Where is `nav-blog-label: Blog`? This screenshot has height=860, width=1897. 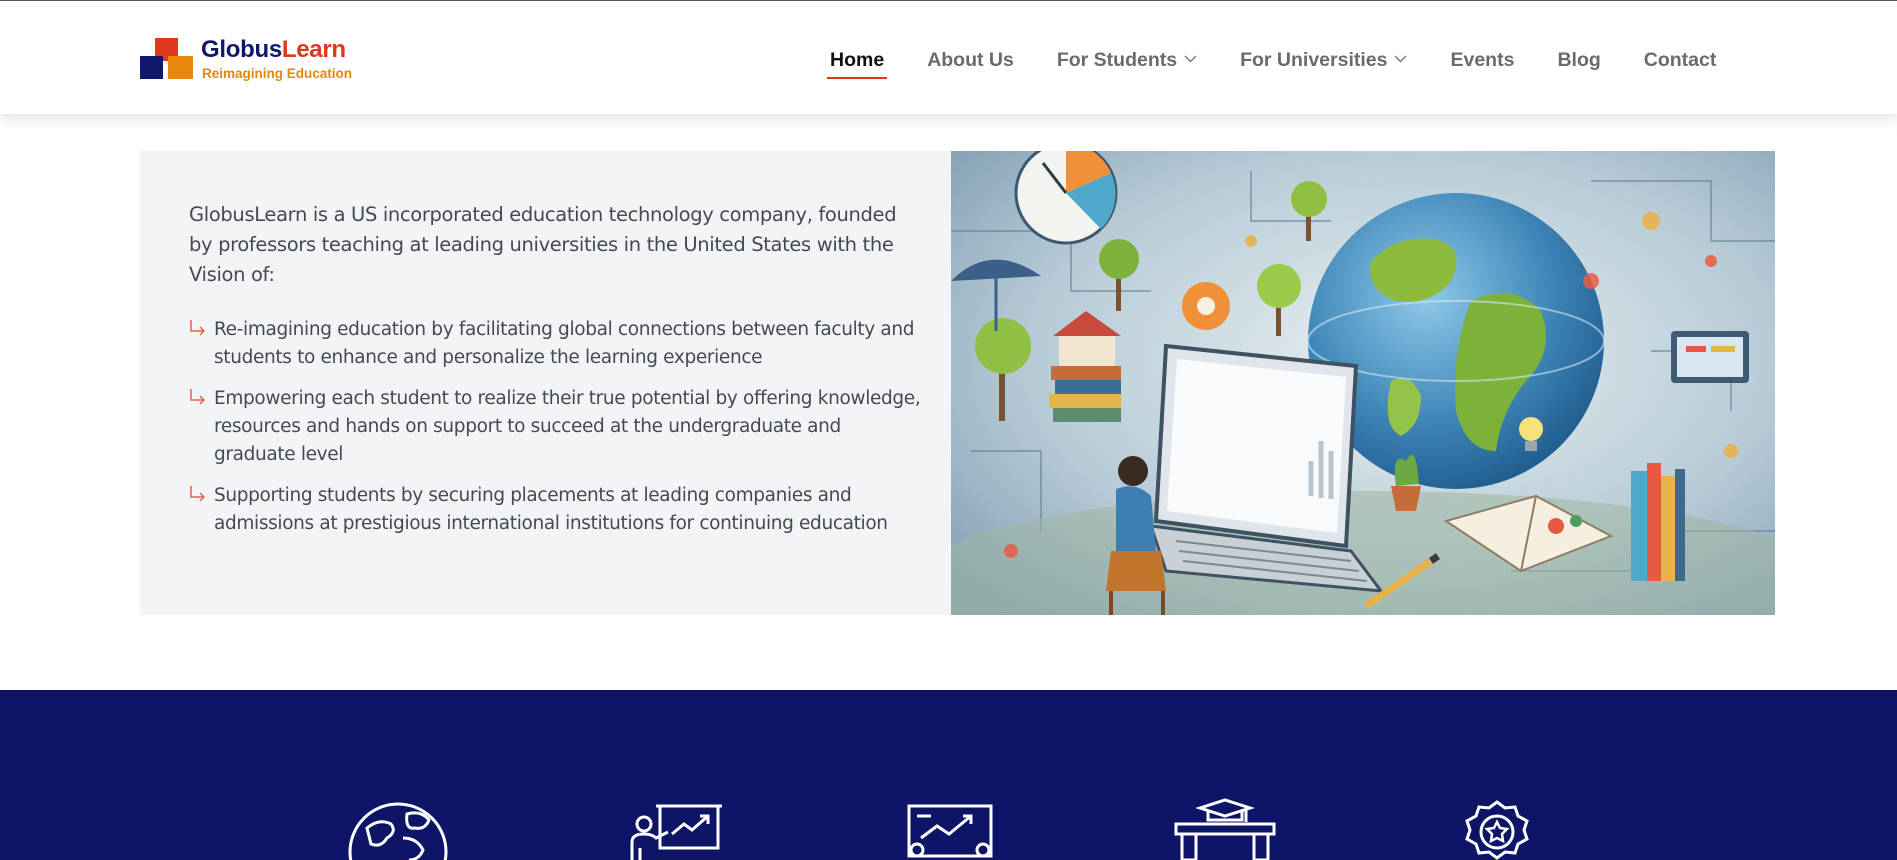 nav-blog-label: Blog is located at coordinates (1579, 59).